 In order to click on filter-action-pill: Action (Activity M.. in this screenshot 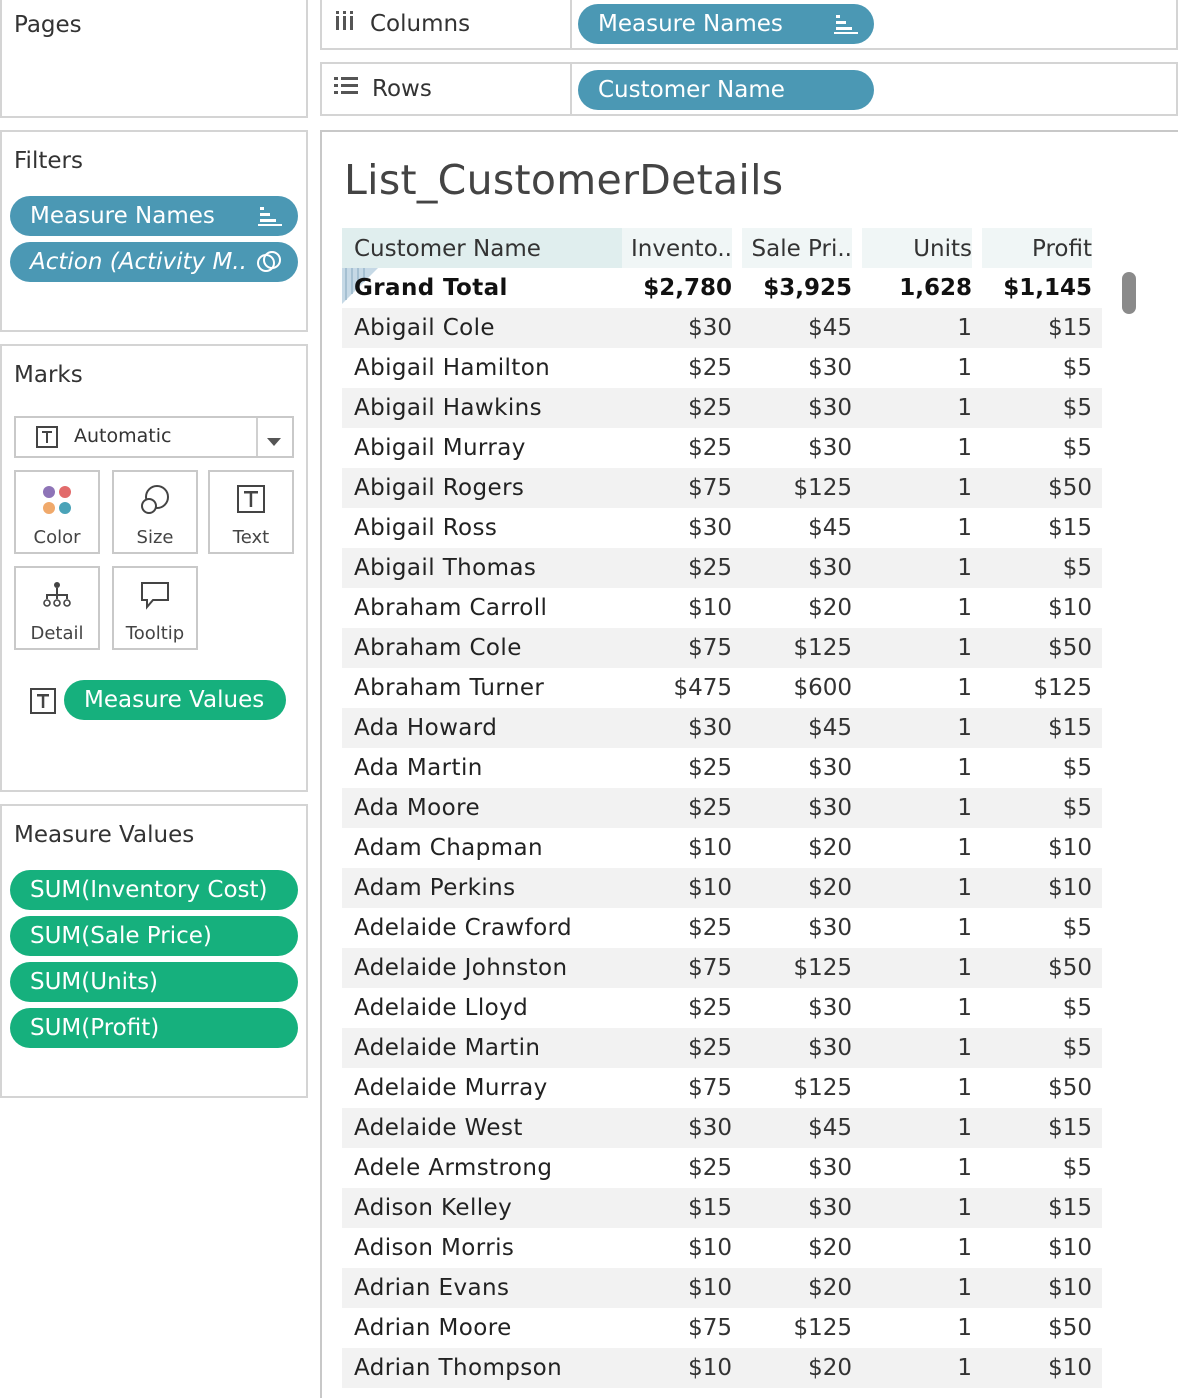, I will do `click(154, 262)`.